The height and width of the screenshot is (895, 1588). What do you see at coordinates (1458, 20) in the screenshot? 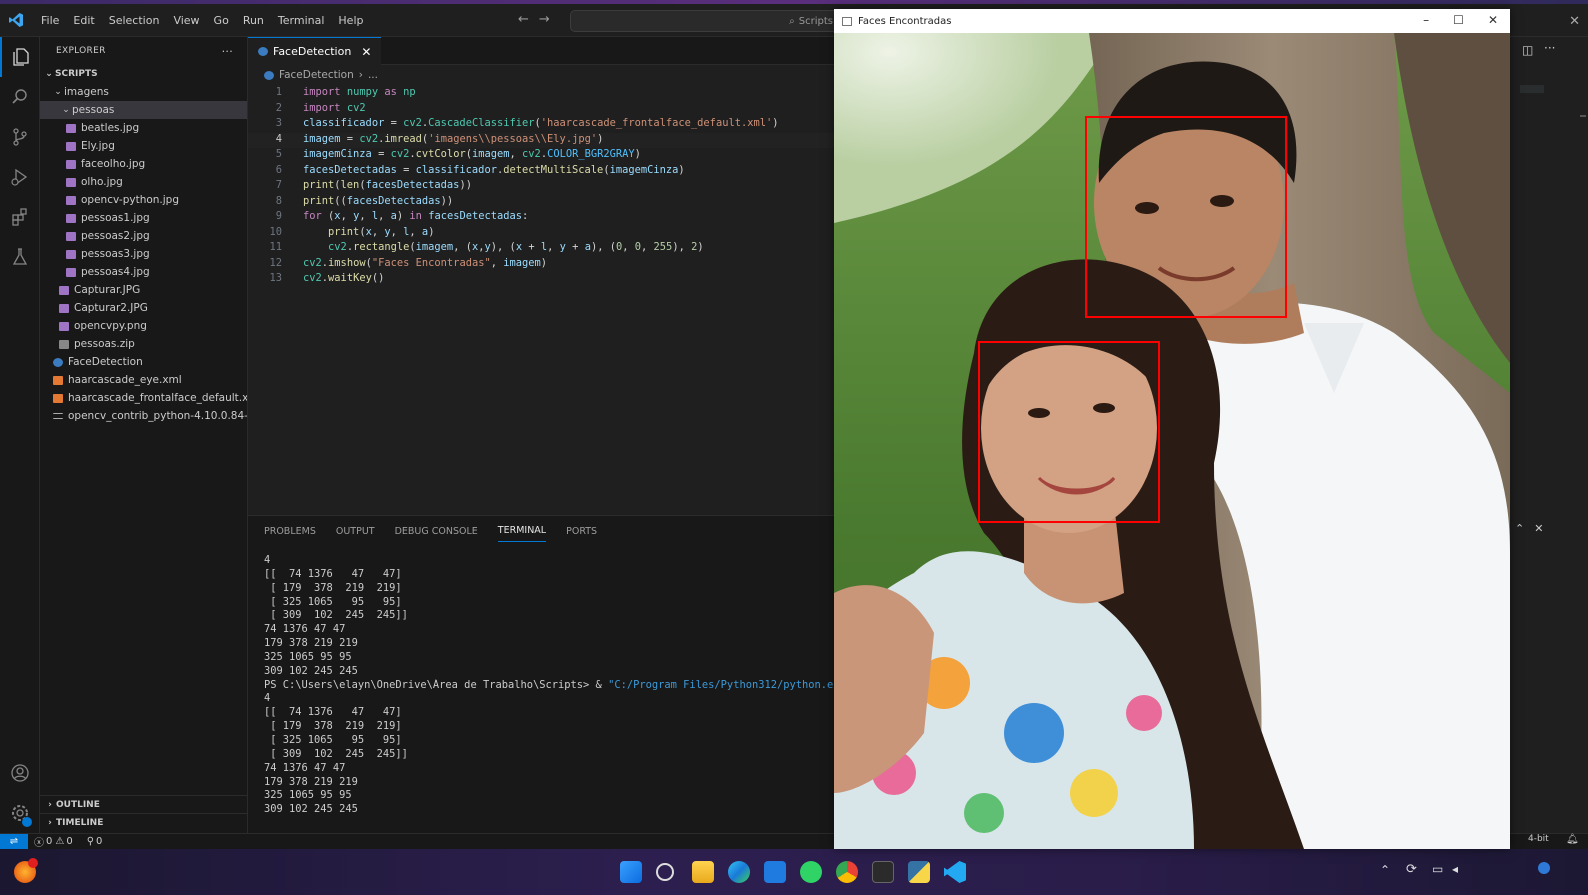
I see `maximize-button: ☐` at bounding box center [1458, 20].